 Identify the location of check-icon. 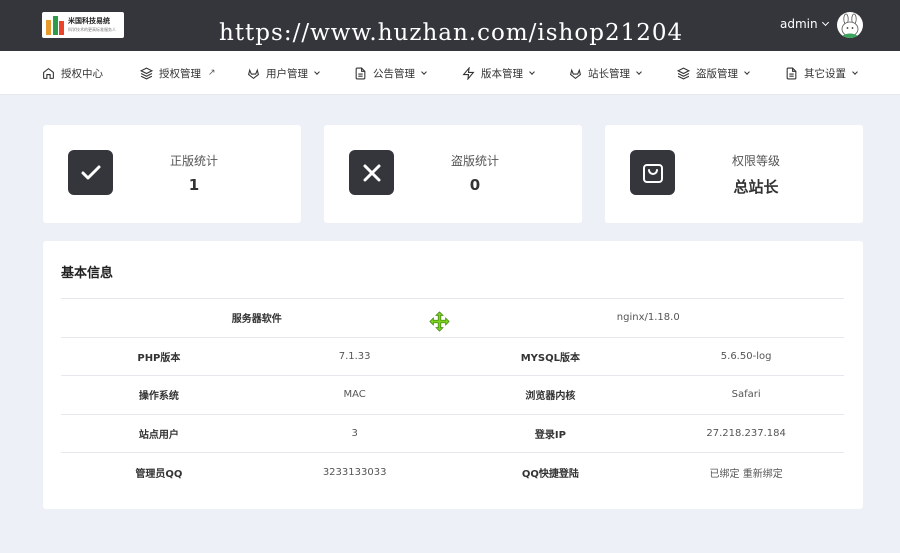
(90, 172).